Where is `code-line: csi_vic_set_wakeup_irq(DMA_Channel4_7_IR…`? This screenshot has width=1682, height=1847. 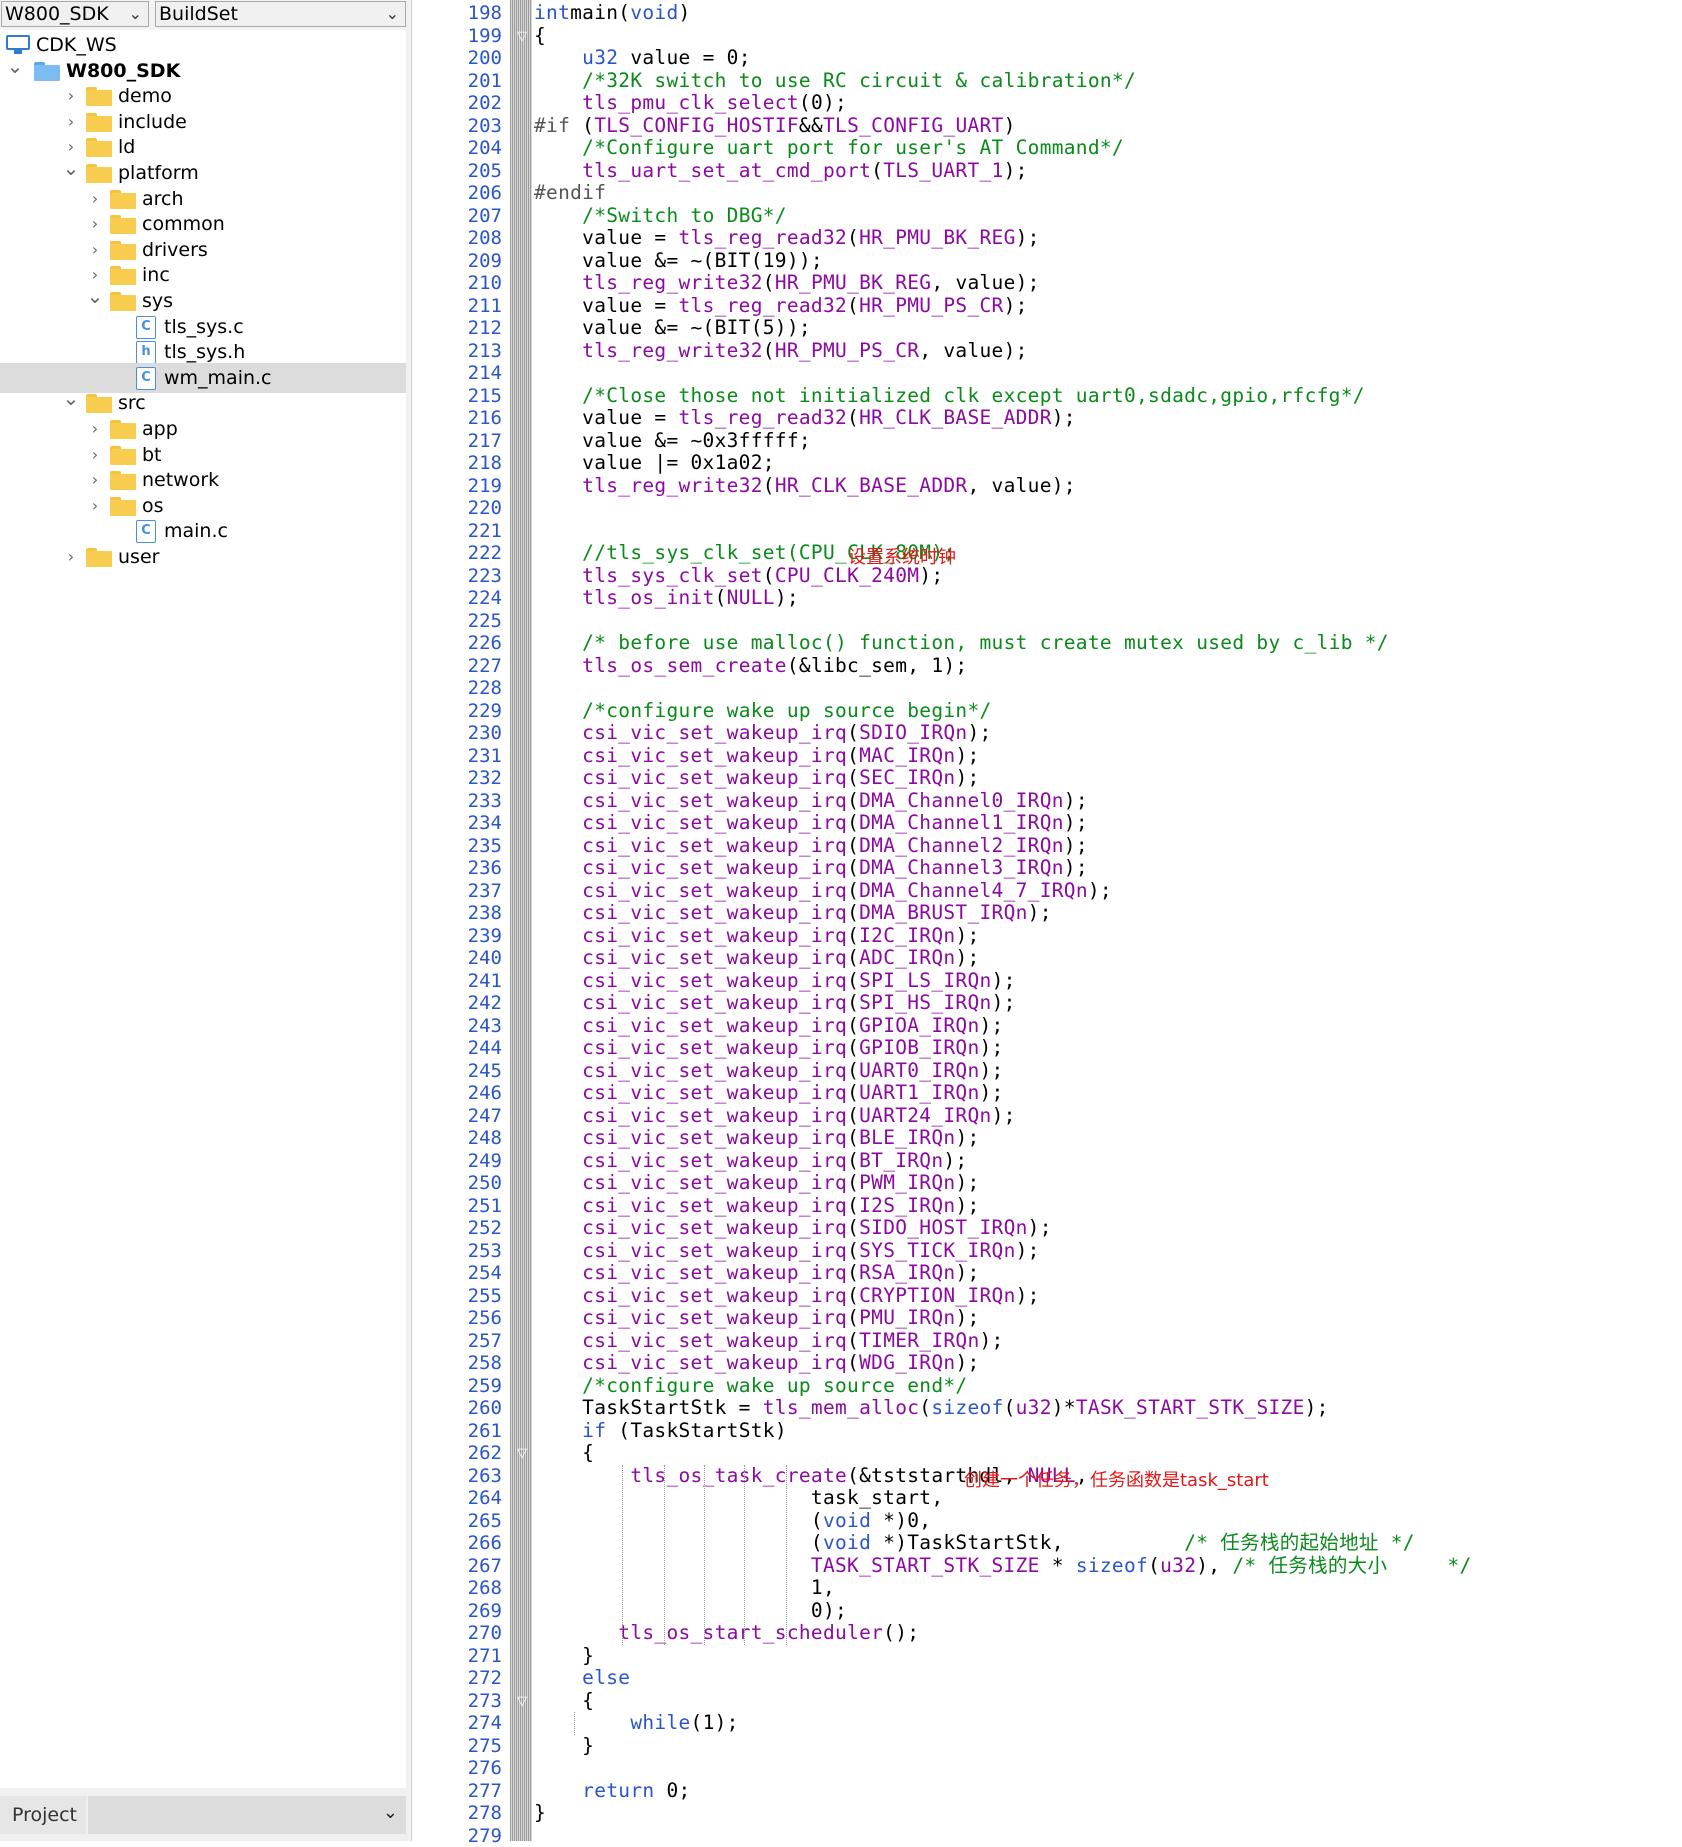 code-line: csi_vic_set_wakeup_irq(DMA_Channel4_7_IR… is located at coordinates (823, 891).